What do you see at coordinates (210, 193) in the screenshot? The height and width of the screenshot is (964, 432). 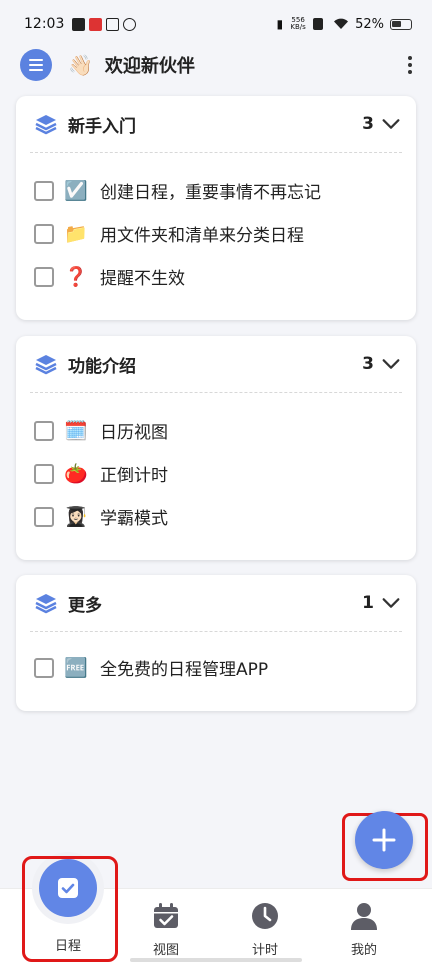 I see `item-label: 创建日程，重要事情不再忘记` at bounding box center [210, 193].